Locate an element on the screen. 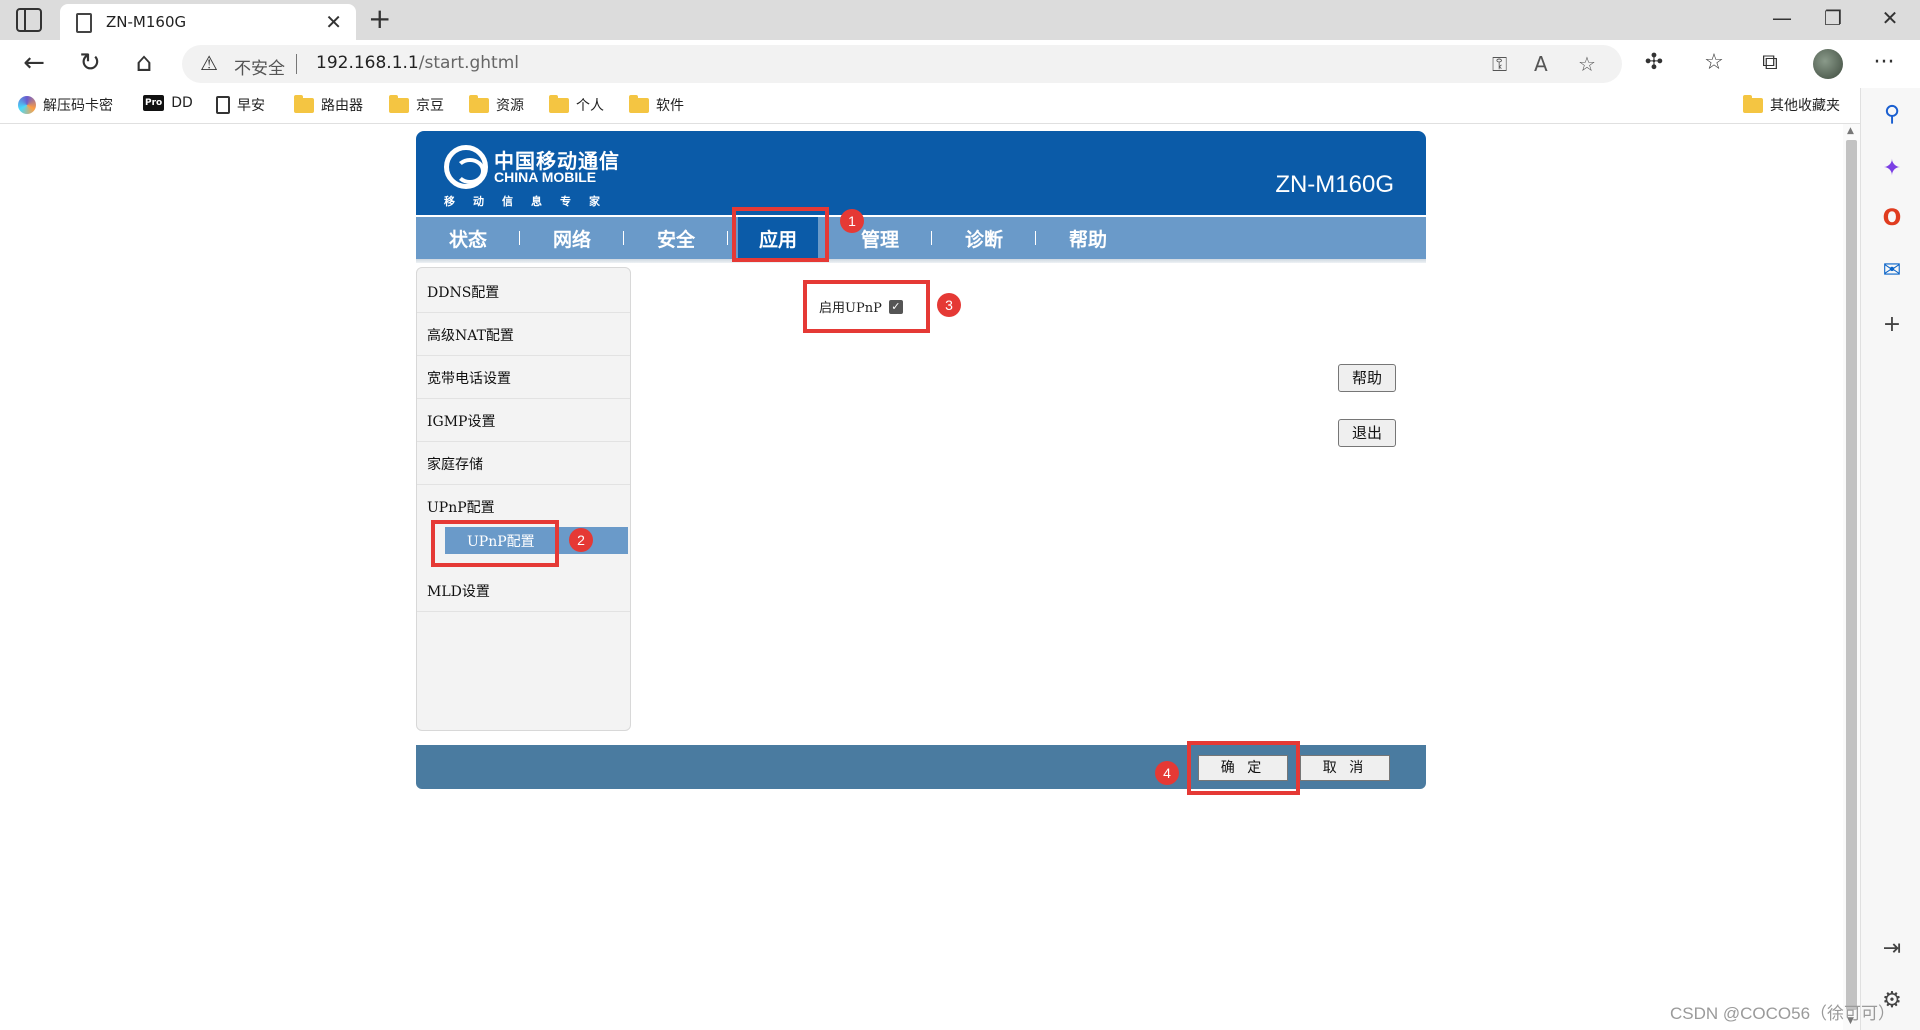 The image size is (1920, 1030). minimize-icon: — is located at coordinates (1782, 18).